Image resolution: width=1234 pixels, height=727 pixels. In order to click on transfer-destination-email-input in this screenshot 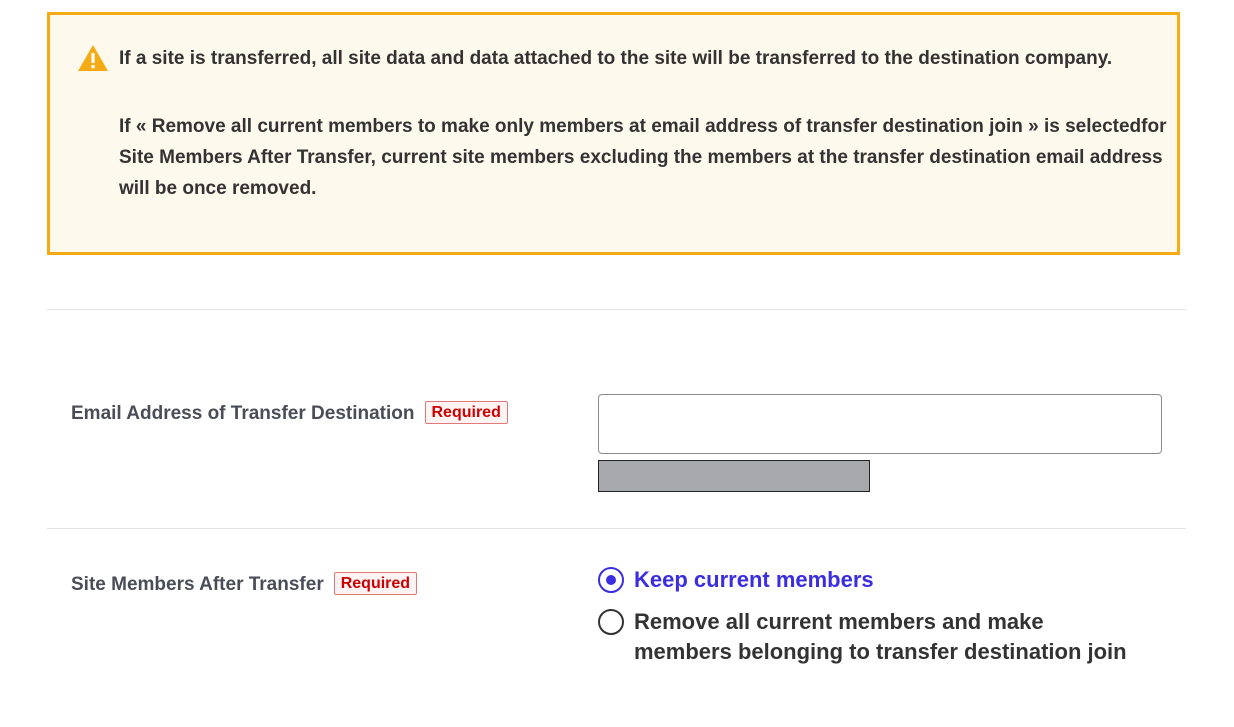, I will do `click(880, 424)`.